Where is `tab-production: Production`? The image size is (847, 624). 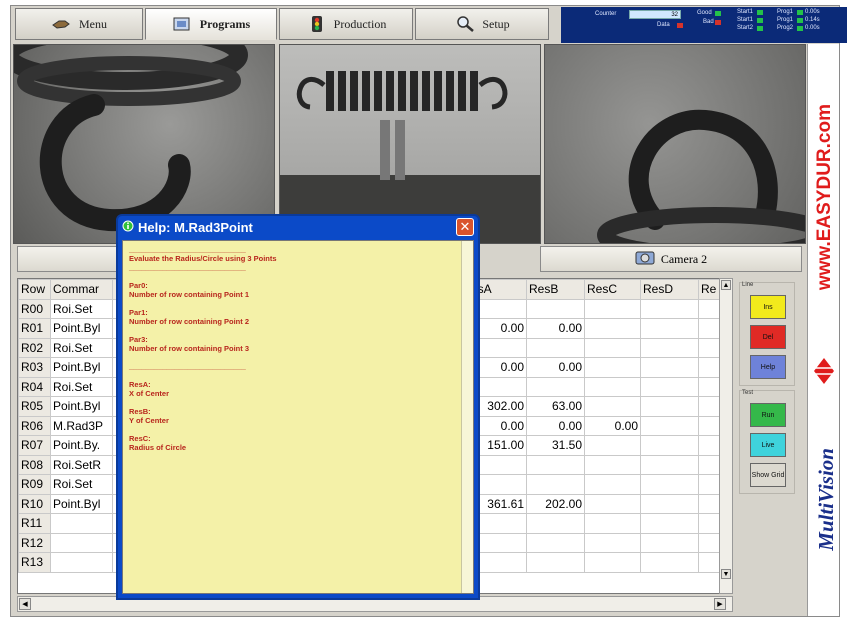
tab-production: Production is located at coordinates (346, 24).